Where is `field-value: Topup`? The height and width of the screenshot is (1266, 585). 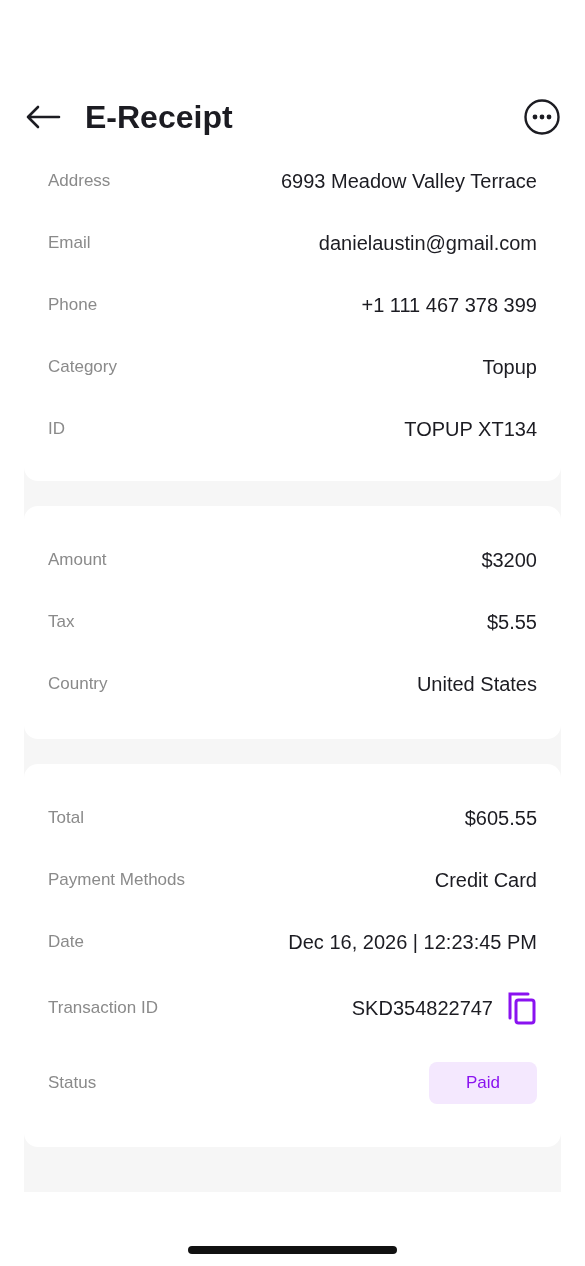
field-value: Topup is located at coordinates (509, 367).